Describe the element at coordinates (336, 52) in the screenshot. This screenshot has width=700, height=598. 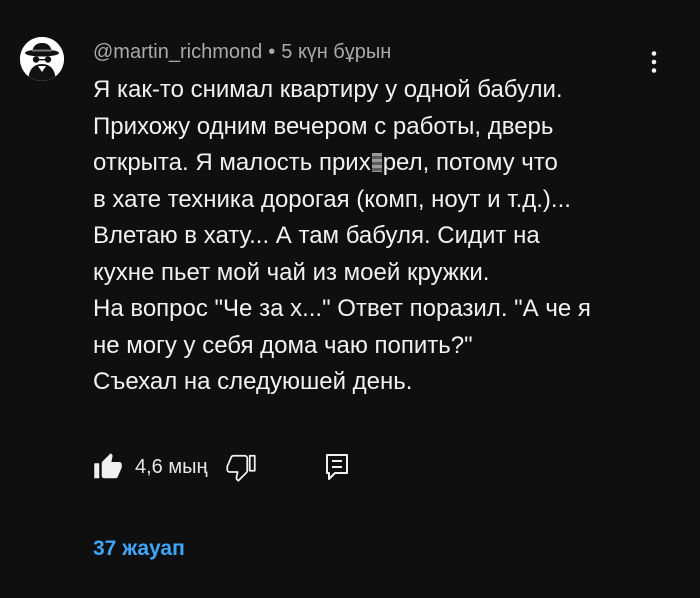
I see `timestamp: 5 күн бұрын` at that location.